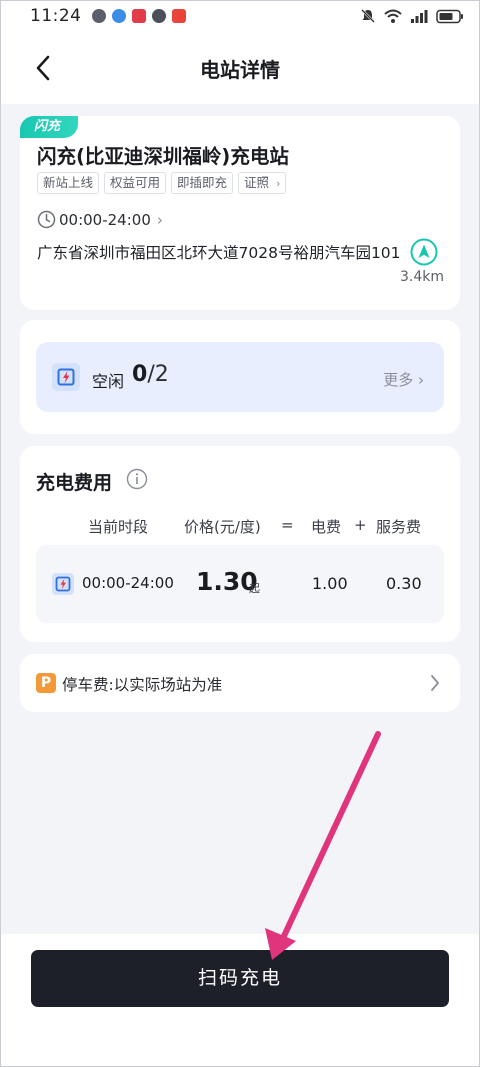 The width and height of the screenshot is (480, 1067). I want to click on battery-icon, so click(449, 16).